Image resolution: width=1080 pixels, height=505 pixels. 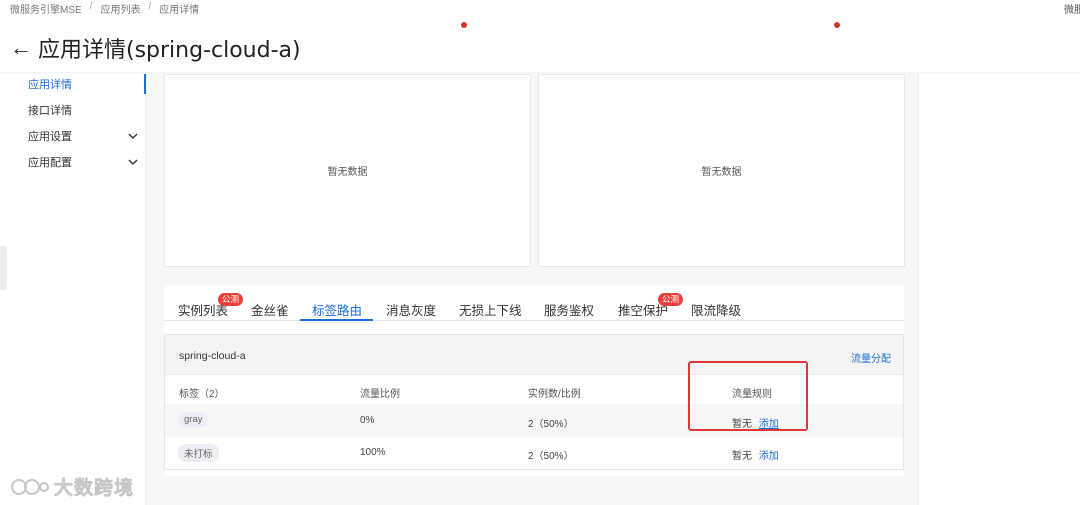 What do you see at coordinates (3, 268) in the screenshot?
I see `sidebar-collapse-handle` at bounding box center [3, 268].